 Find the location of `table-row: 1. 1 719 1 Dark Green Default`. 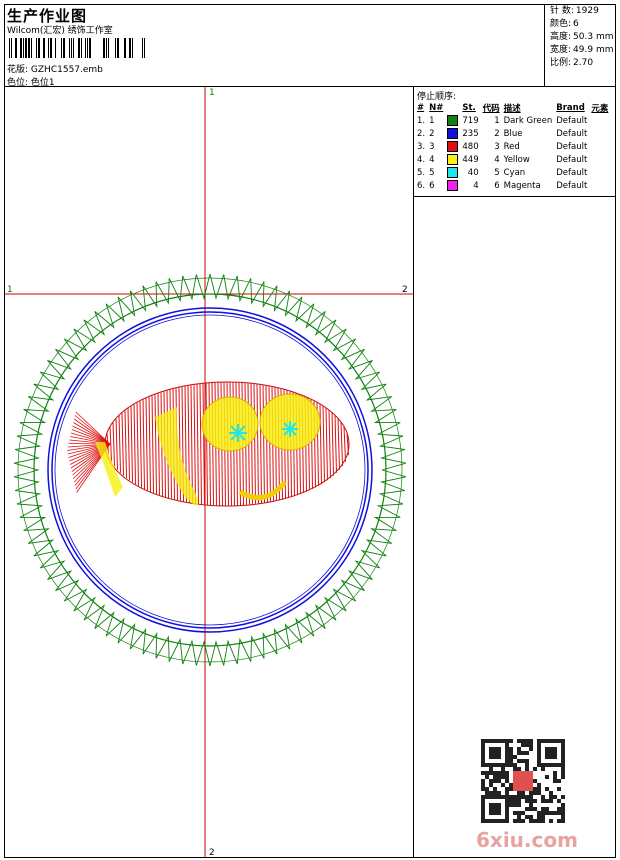

table-row: 1. 1 719 1 Dark Green Default is located at coordinates (512, 120).